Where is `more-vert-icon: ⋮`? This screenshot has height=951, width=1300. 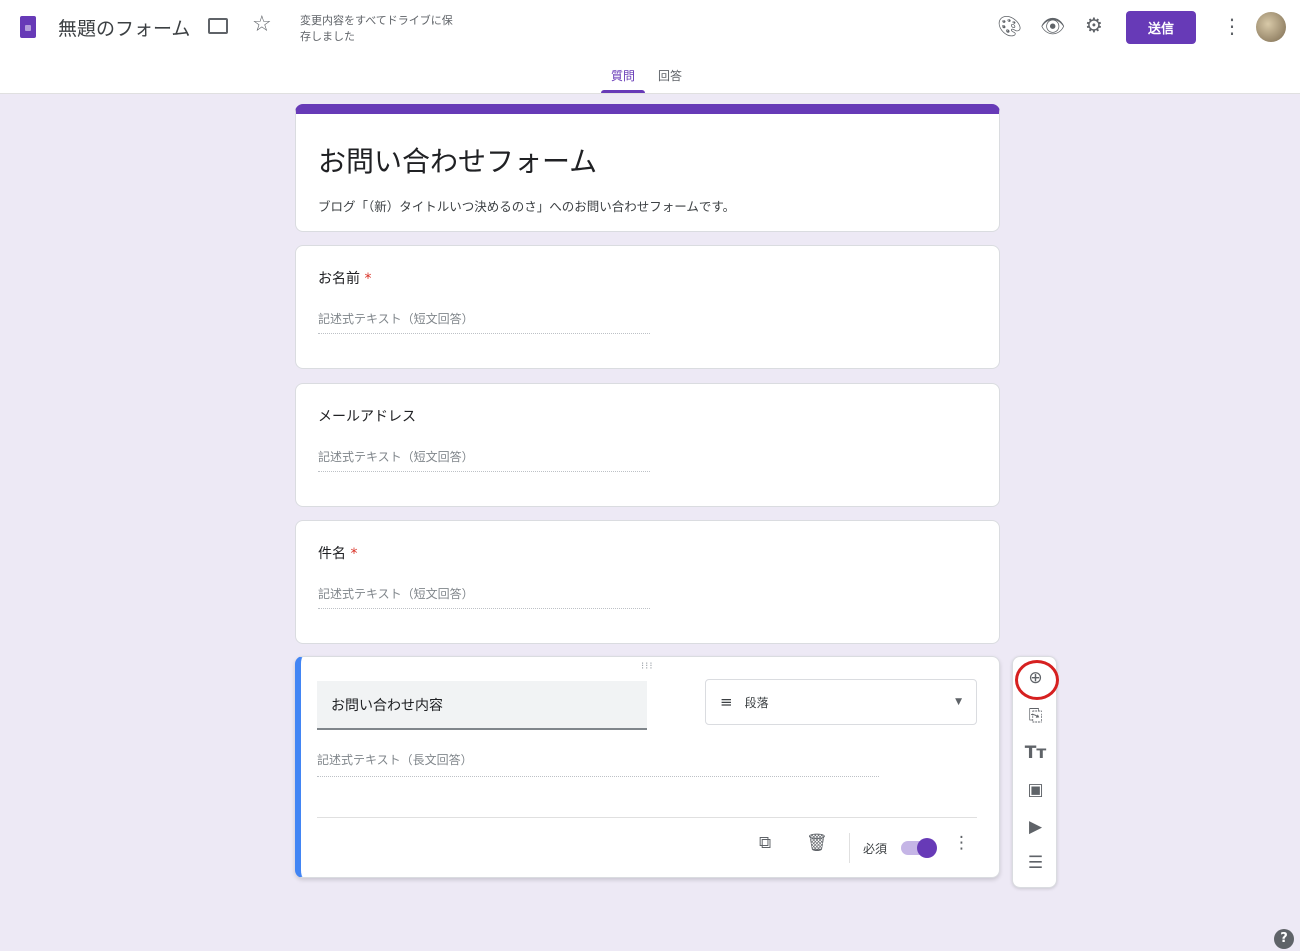 more-vert-icon: ⋮ is located at coordinates (1232, 26).